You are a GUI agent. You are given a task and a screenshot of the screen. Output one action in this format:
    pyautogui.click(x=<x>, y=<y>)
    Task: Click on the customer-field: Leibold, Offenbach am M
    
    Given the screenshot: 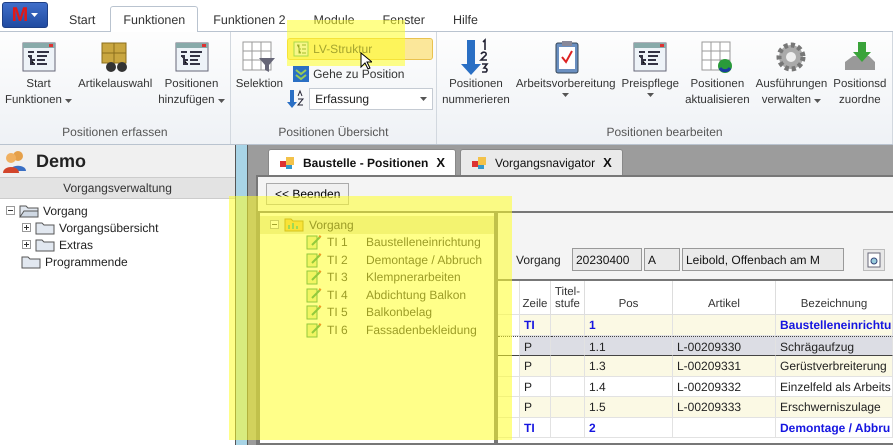 What is the action you would take?
    pyautogui.click(x=763, y=259)
    